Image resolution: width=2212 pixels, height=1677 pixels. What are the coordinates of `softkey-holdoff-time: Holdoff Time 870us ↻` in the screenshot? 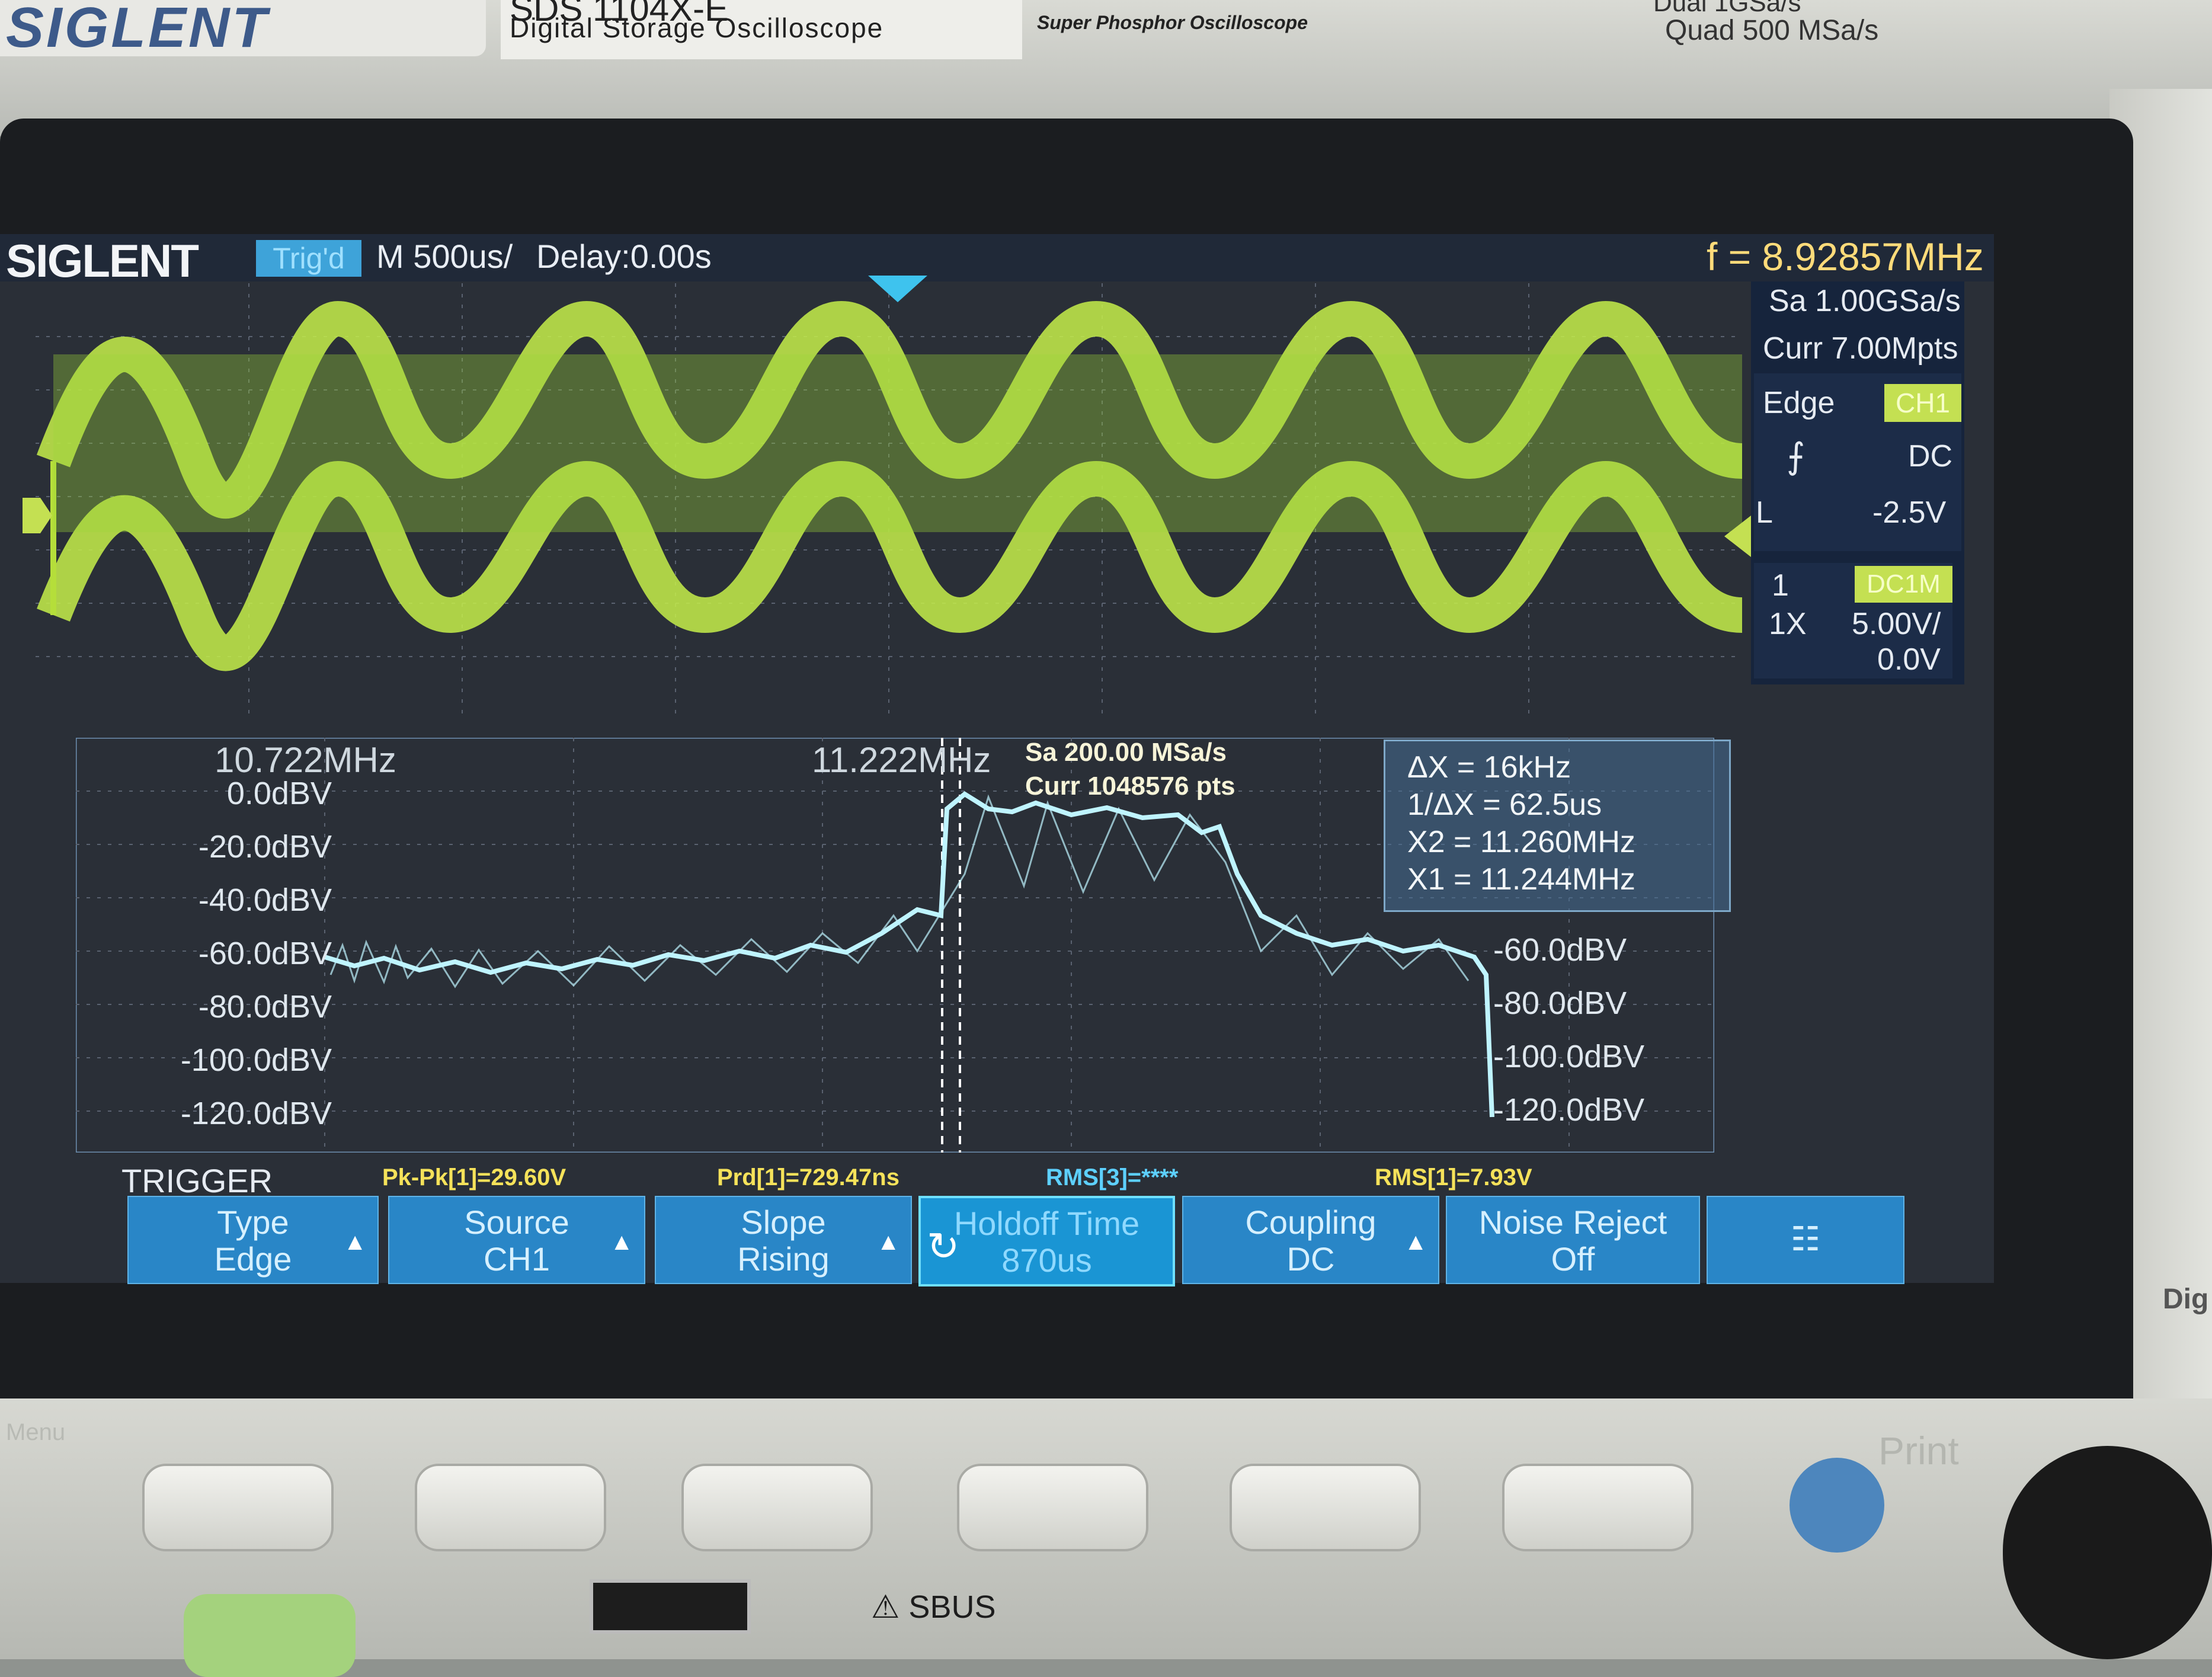 It's located at (1046, 1241).